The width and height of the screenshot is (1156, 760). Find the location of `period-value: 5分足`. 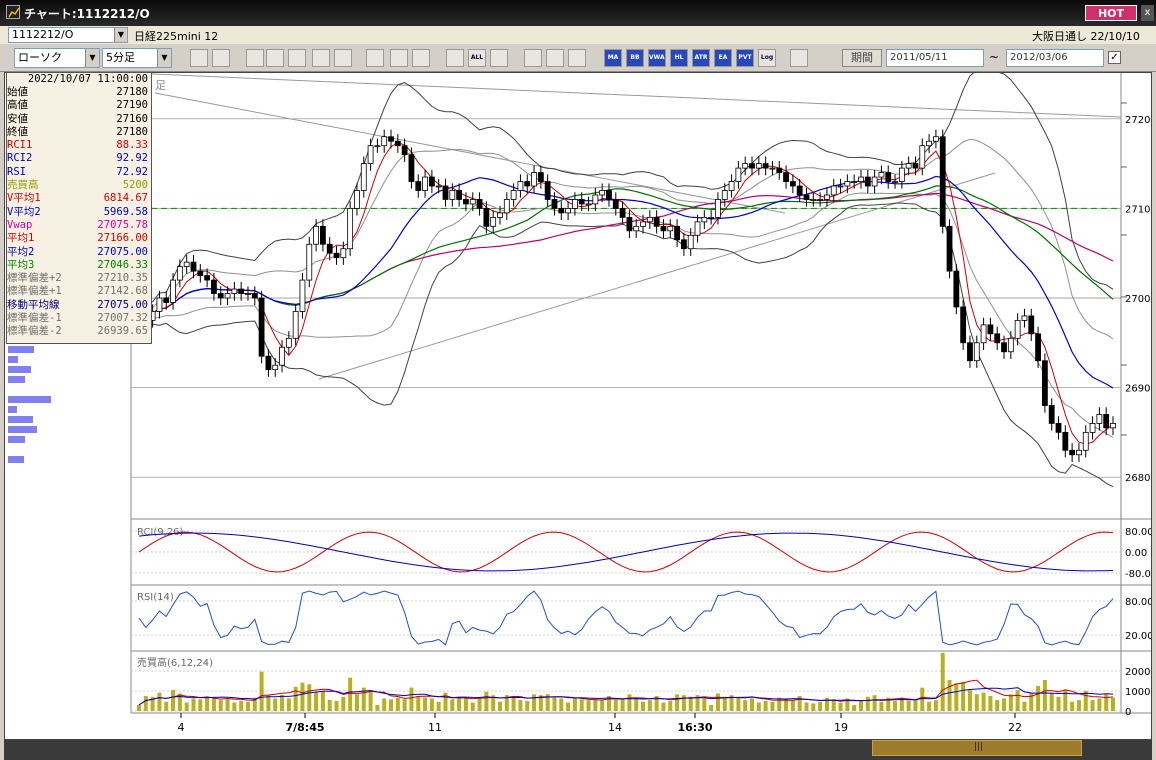

period-value: 5分足 is located at coordinates (120, 57).